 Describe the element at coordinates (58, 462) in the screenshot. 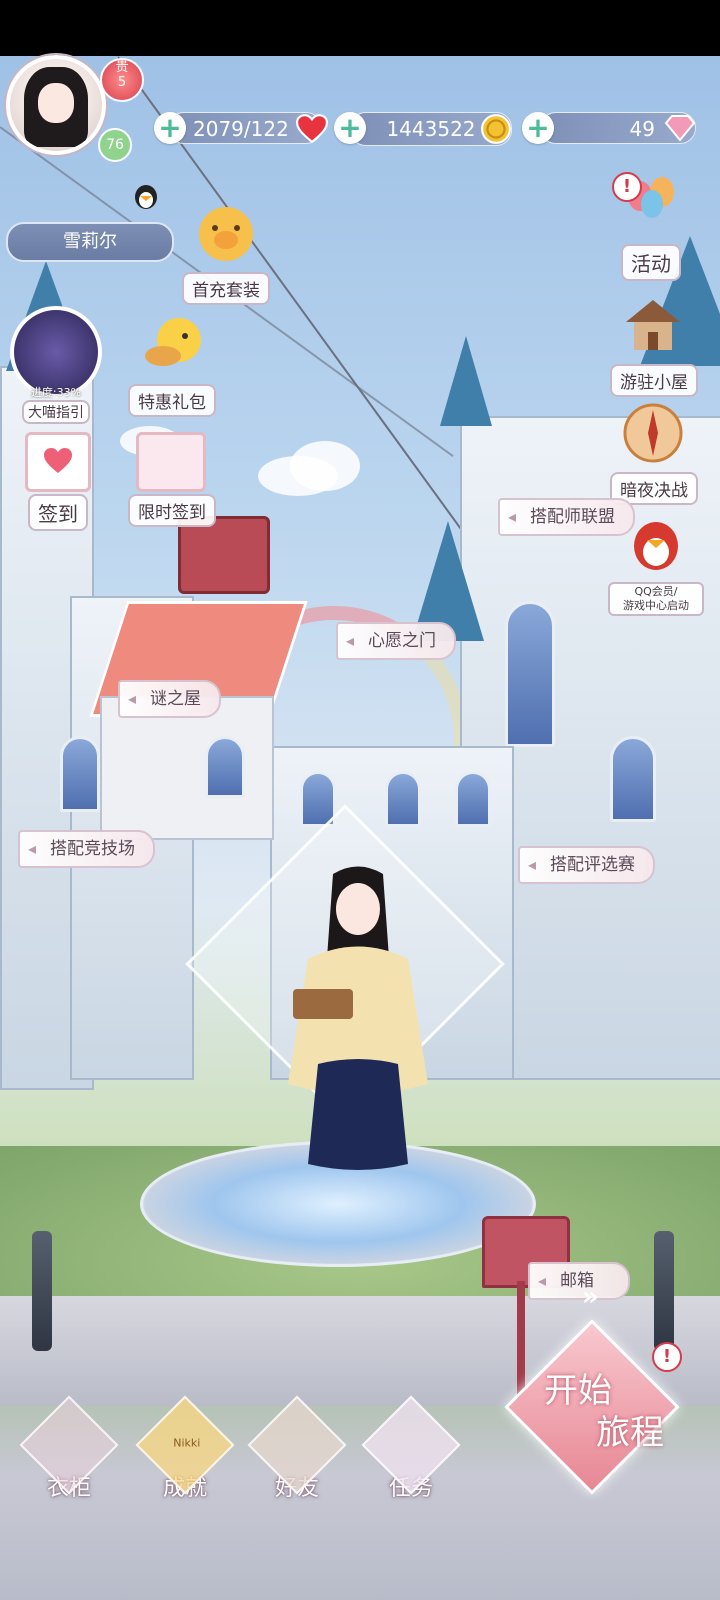

I see `calendar-heart-icon` at that location.